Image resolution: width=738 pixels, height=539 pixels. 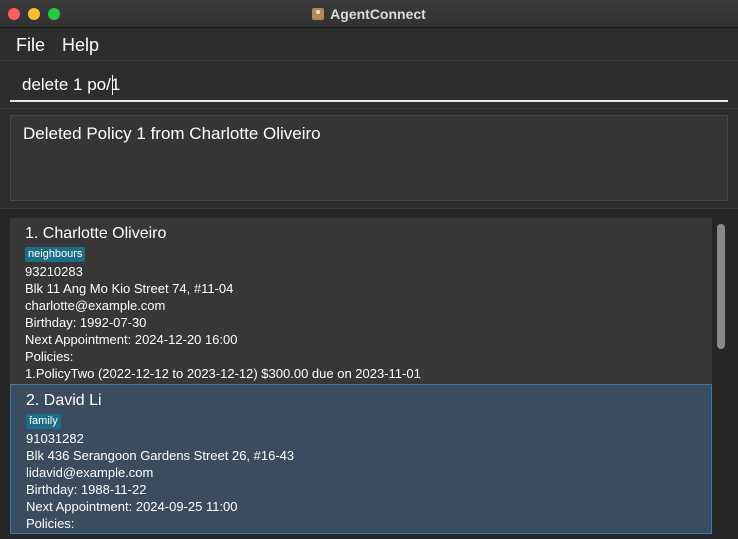 I want to click on window-title-group: AgentConnect, so click(x=369, y=14).